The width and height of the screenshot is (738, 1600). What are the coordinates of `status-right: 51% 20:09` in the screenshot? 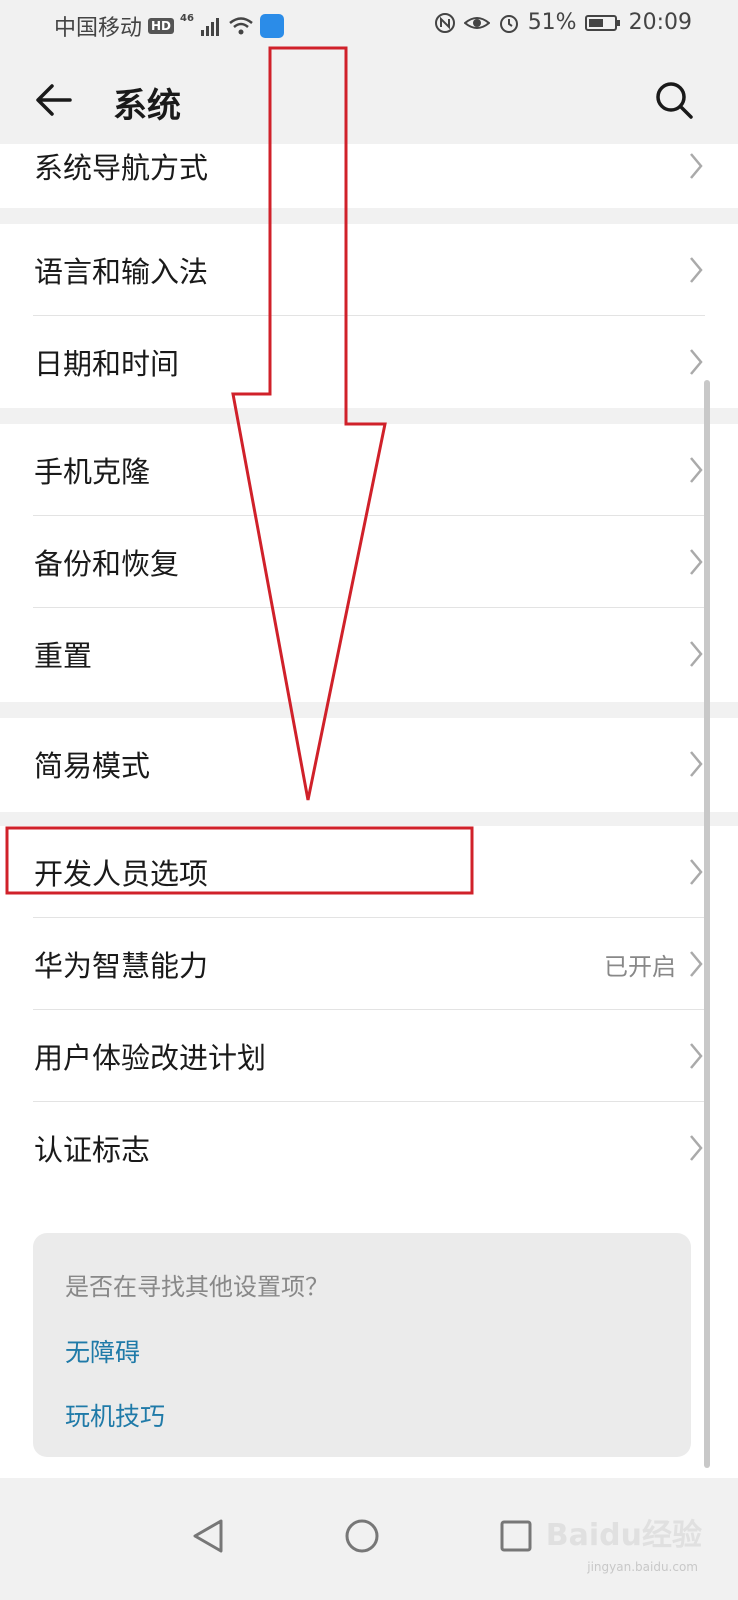 It's located at (563, 22).